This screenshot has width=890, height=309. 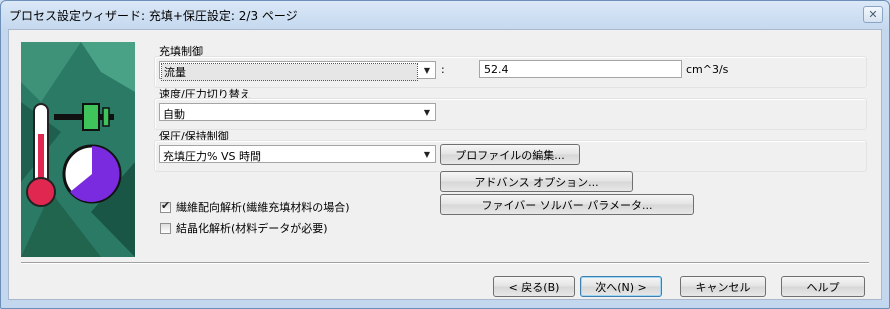 What do you see at coordinates (297, 112) in the screenshot?
I see `velocity-pressure-switch-select: 自動 ▼` at bounding box center [297, 112].